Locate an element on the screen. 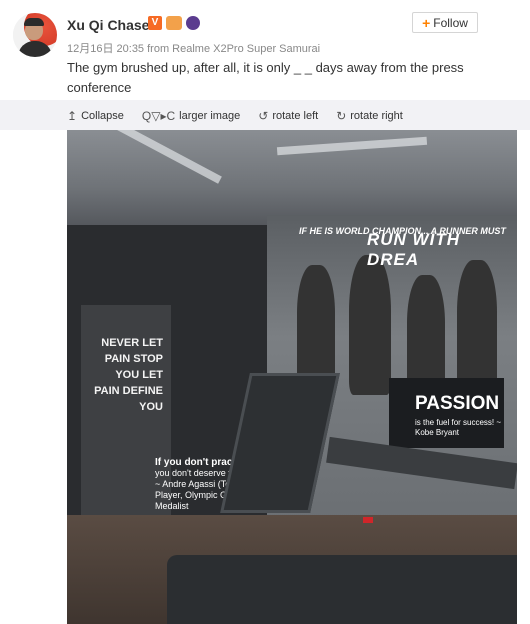 Image resolution: width=530 pixels, height=624 pixels. follow-label: Follow is located at coordinates (450, 22).